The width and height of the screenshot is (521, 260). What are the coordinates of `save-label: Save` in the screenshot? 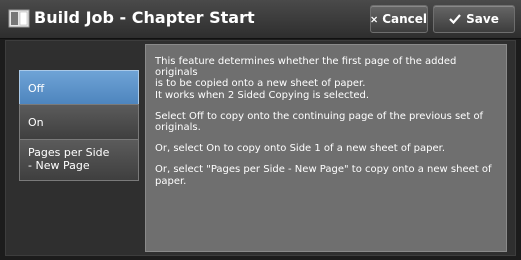 It's located at (482, 19).